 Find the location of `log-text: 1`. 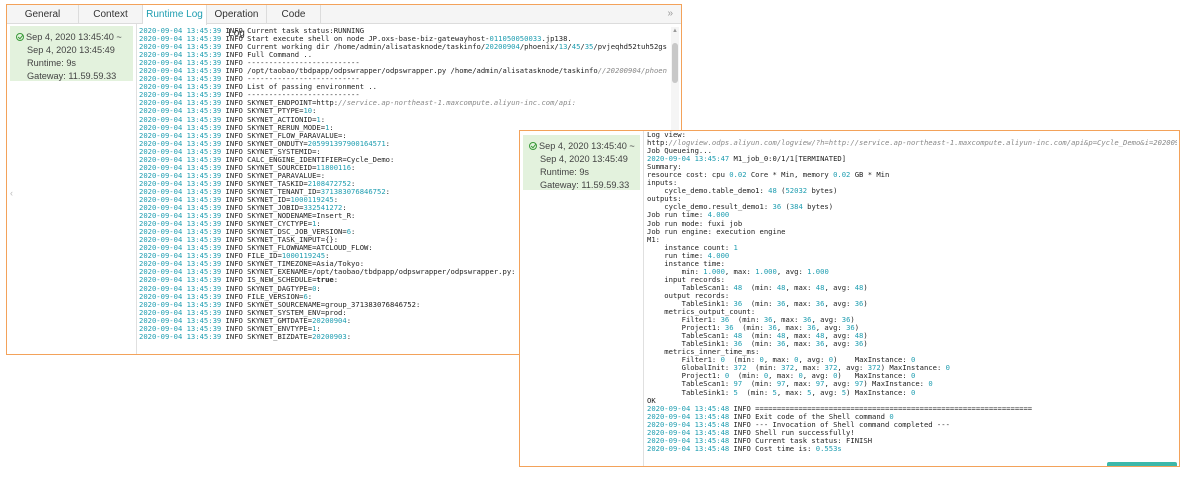

log-text: 1 is located at coordinates (735, 247).